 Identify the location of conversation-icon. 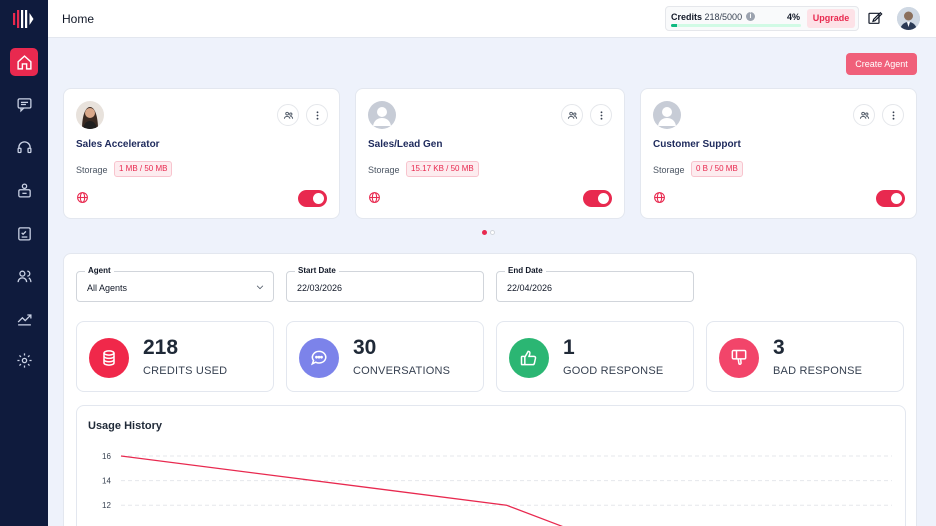
(318, 358).